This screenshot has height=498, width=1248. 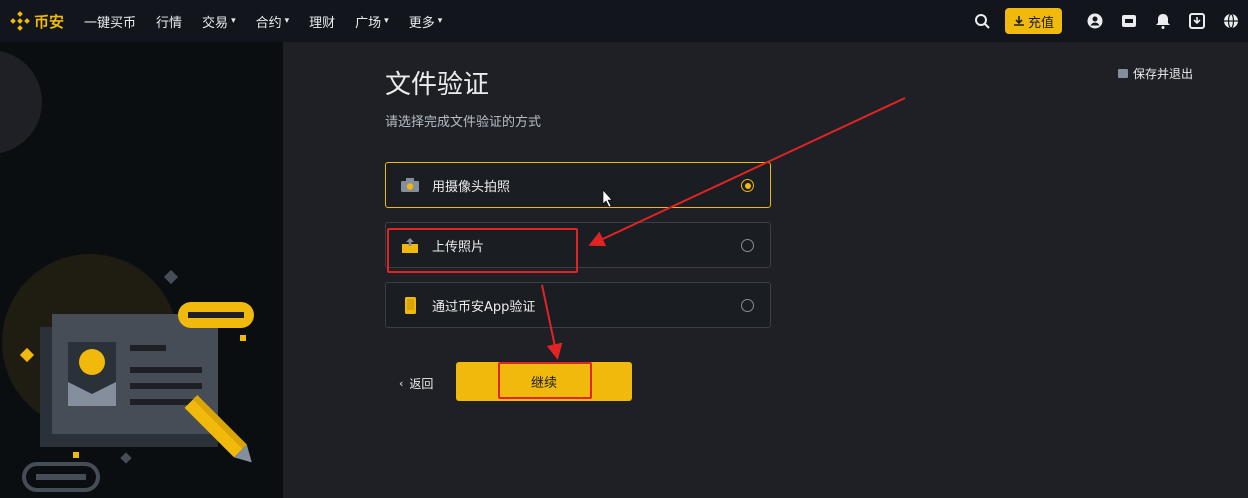 I want to click on main-nav: 一键买币 行情 交易 ▾ 合约 ▾ 理财 广场 ▾ 更多 ▾, so click(x=273, y=21).